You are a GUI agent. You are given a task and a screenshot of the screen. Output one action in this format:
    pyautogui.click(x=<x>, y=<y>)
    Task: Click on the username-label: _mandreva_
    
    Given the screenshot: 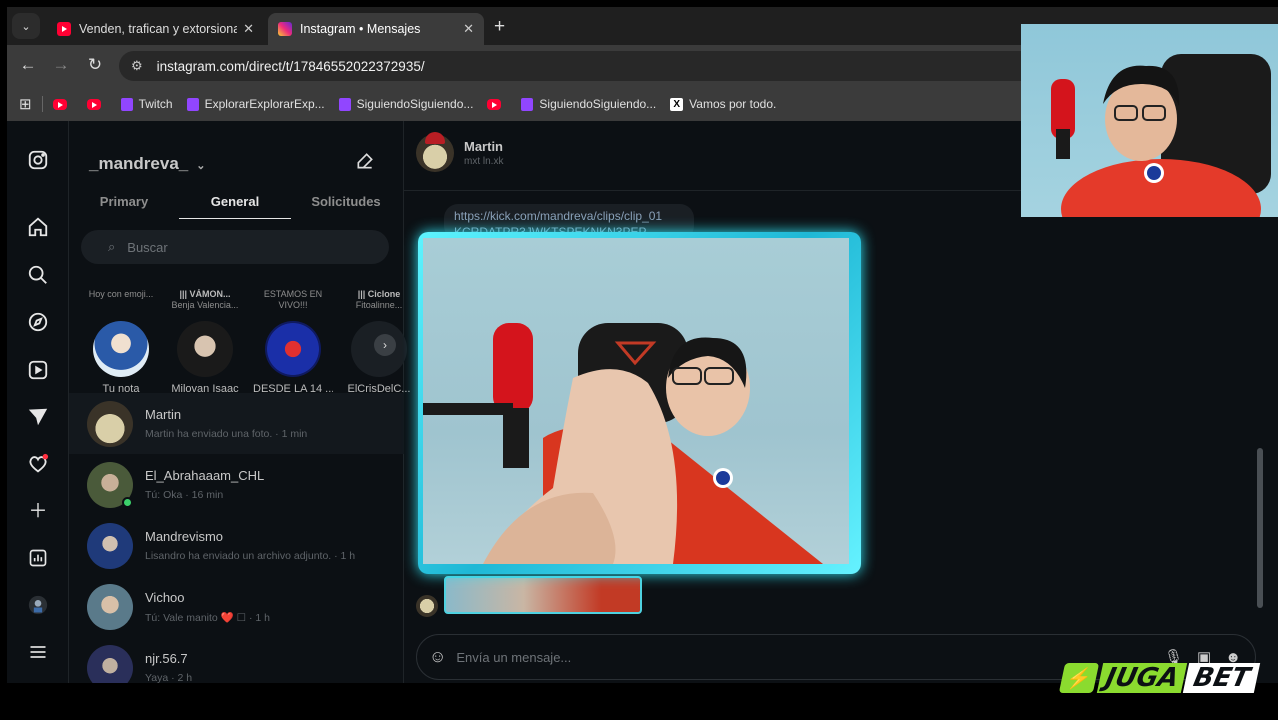 What is the action you would take?
    pyautogui.click(x=139, y=163)
    